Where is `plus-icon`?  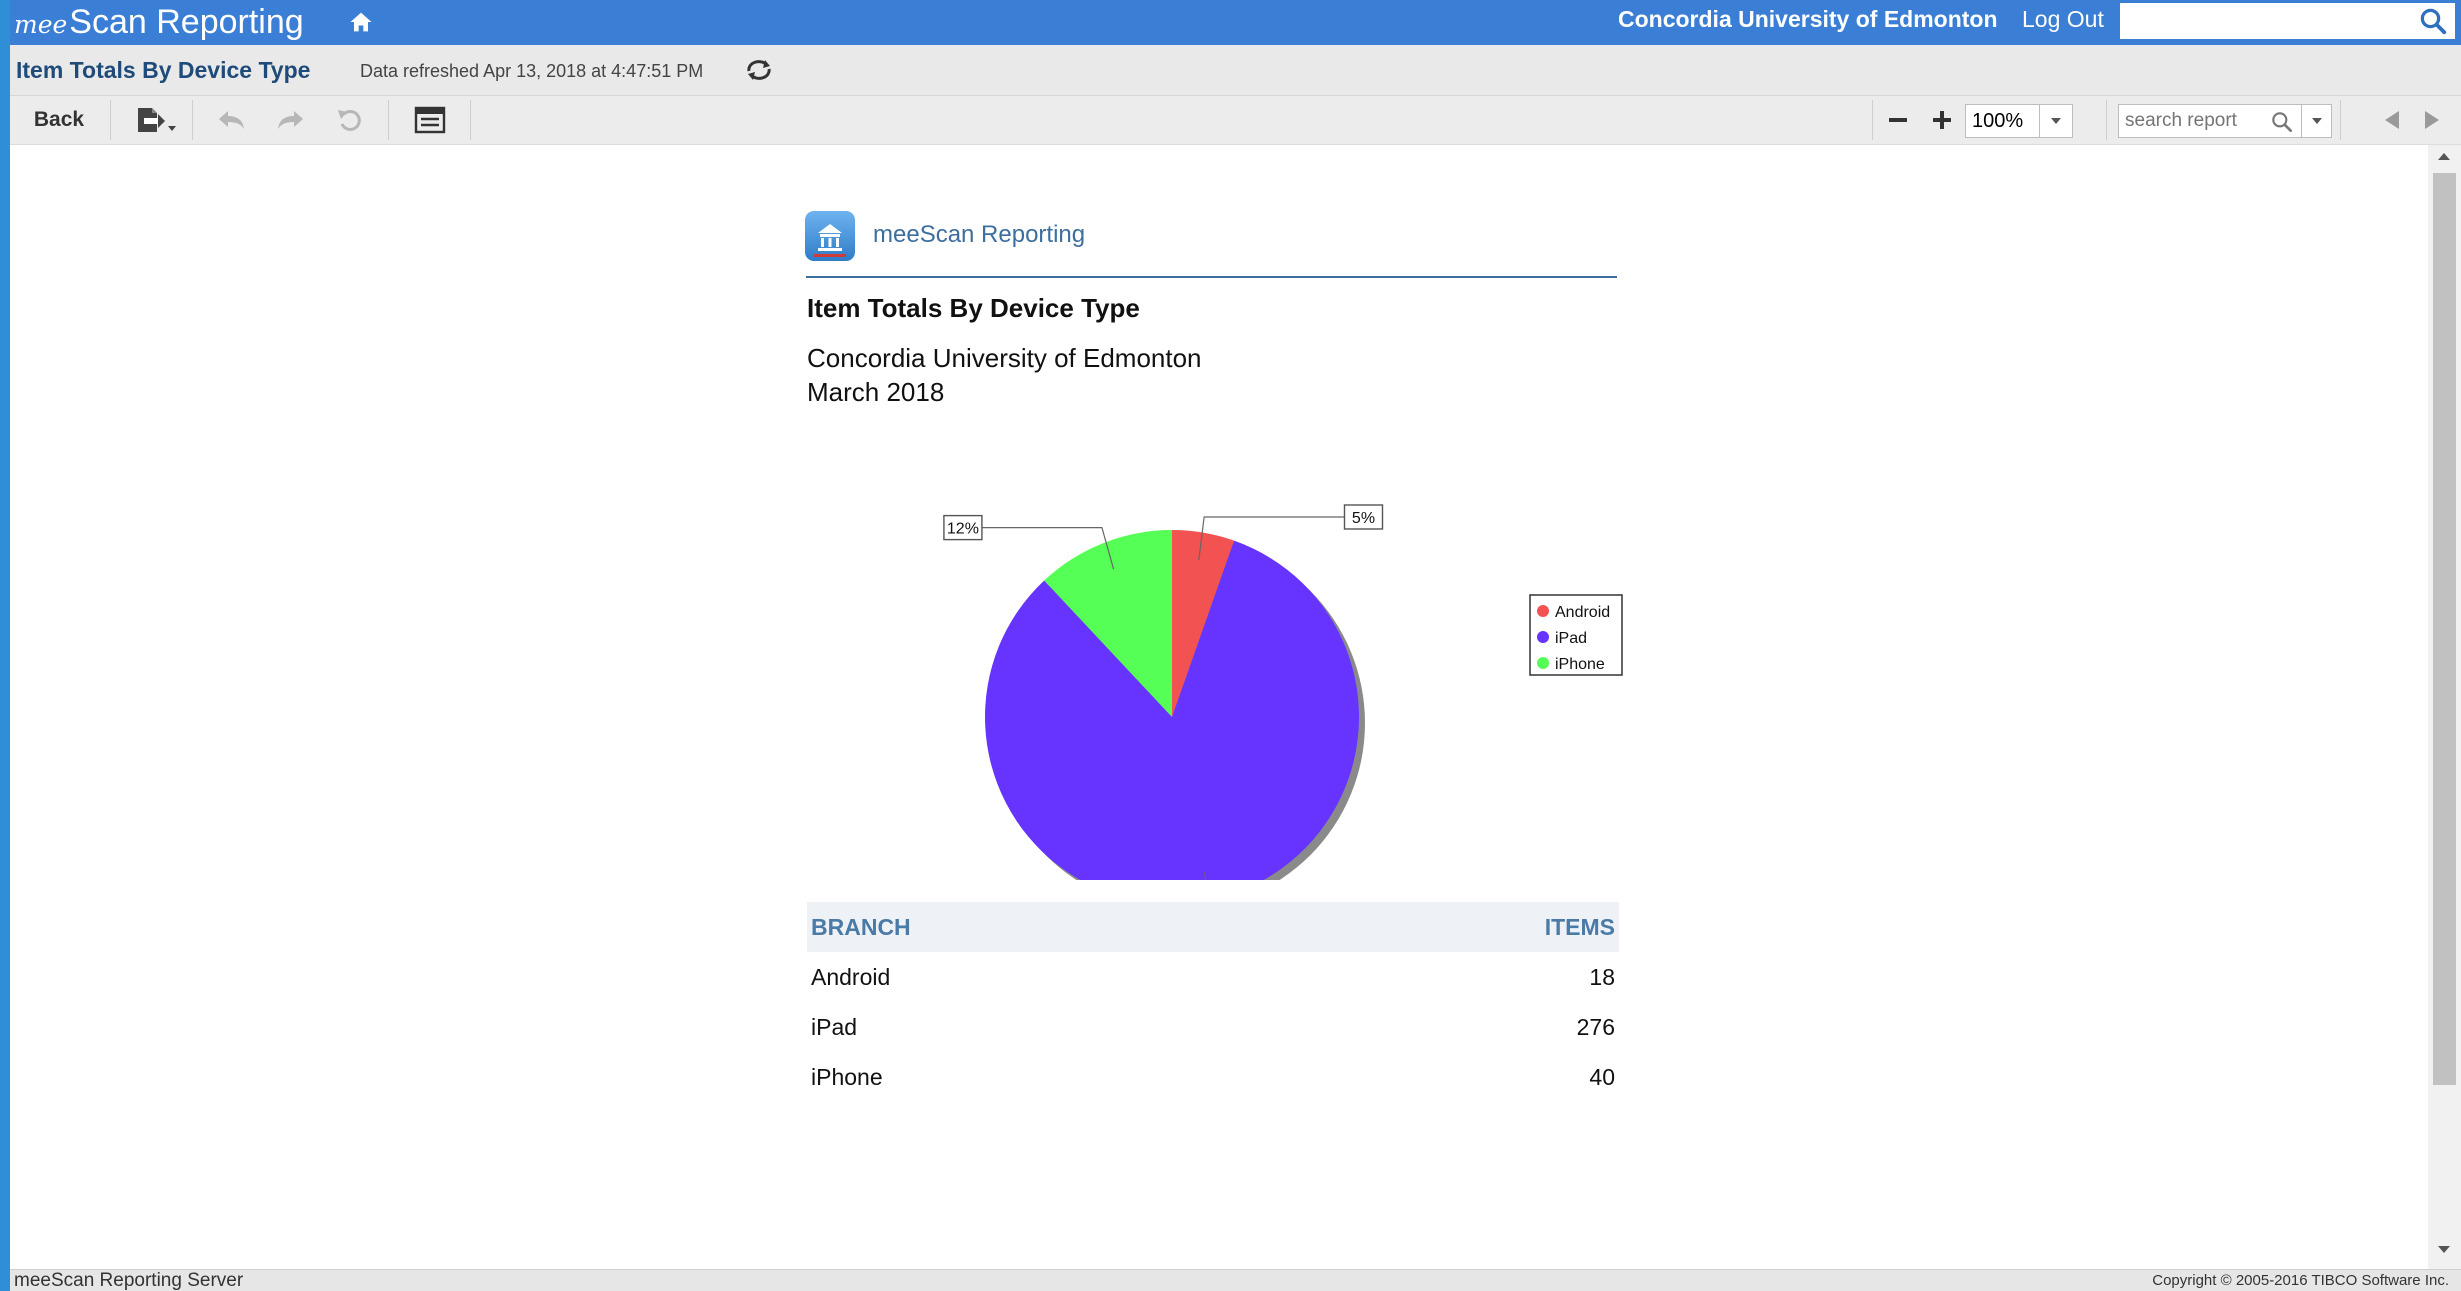 plus-icon is located at coordinates (1942, 120).